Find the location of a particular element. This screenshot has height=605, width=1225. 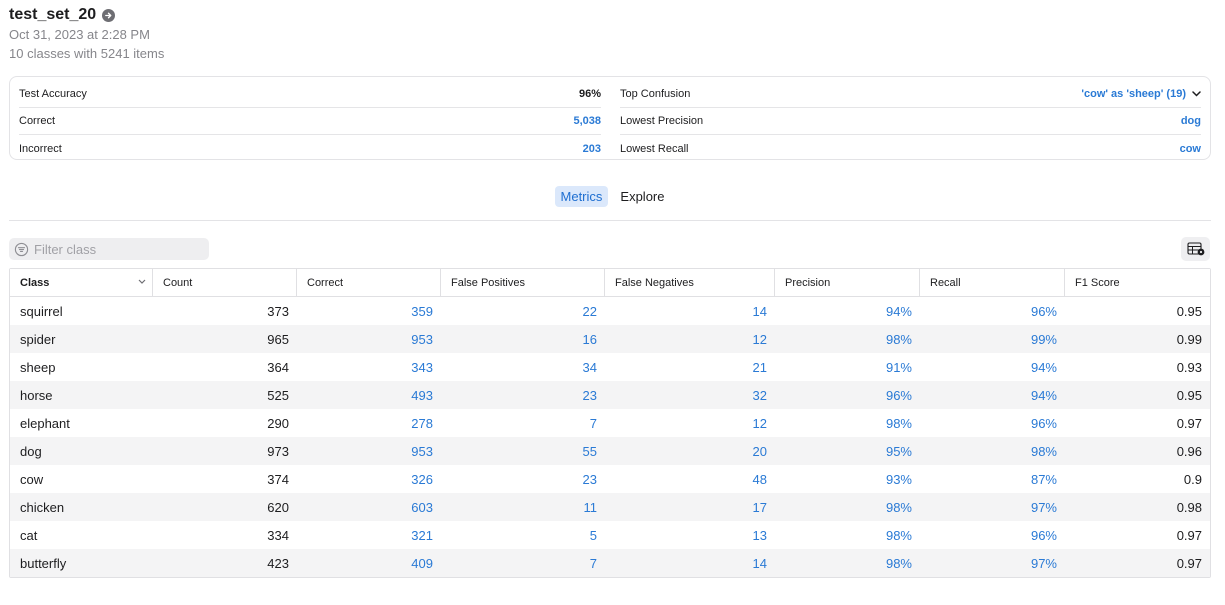

lowest-recall-link: cow is located at coordinates (1190, 149).